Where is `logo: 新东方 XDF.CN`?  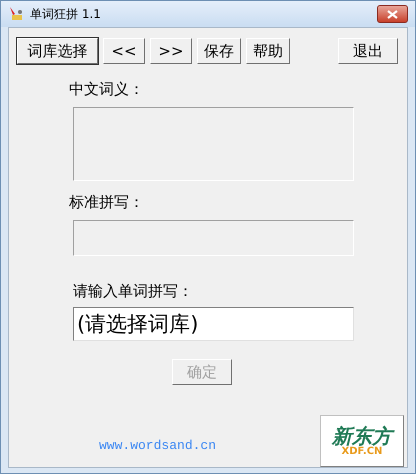 logo: 新东方 XDF.CN is located at coordinates (362, 441).